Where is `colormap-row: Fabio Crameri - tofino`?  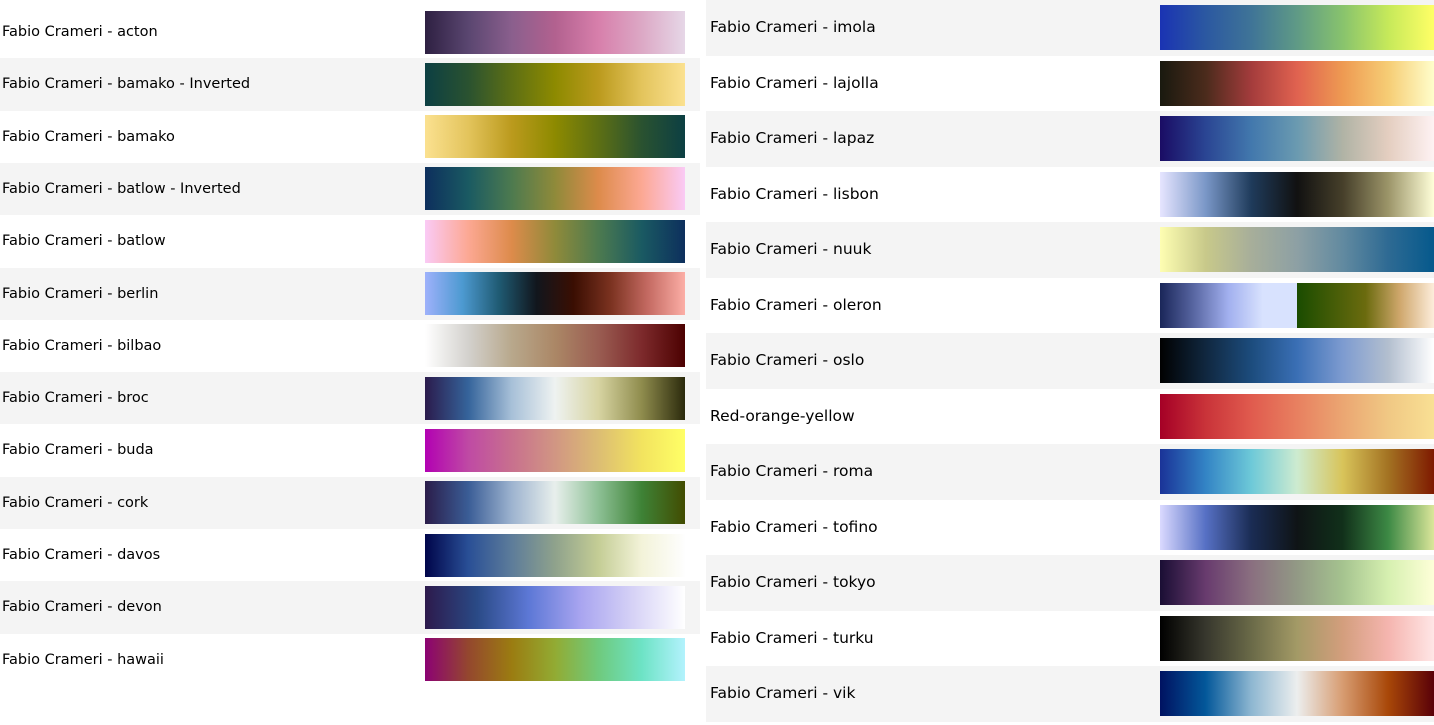
colormap-row: Fabio Crameri - tofino is located at coordinates (1070, 527).